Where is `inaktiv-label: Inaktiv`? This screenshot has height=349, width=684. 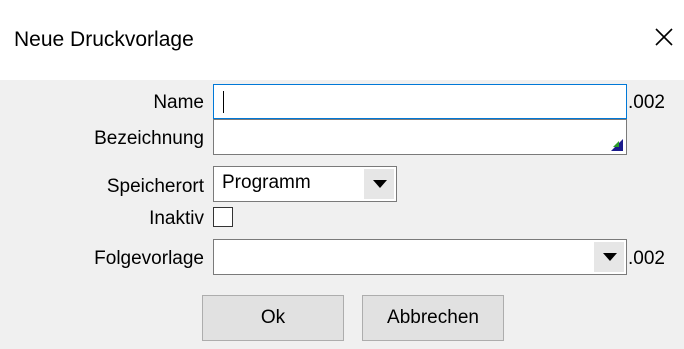
inaktiv-label: Inaktiv is located at coordinates (176, 218).